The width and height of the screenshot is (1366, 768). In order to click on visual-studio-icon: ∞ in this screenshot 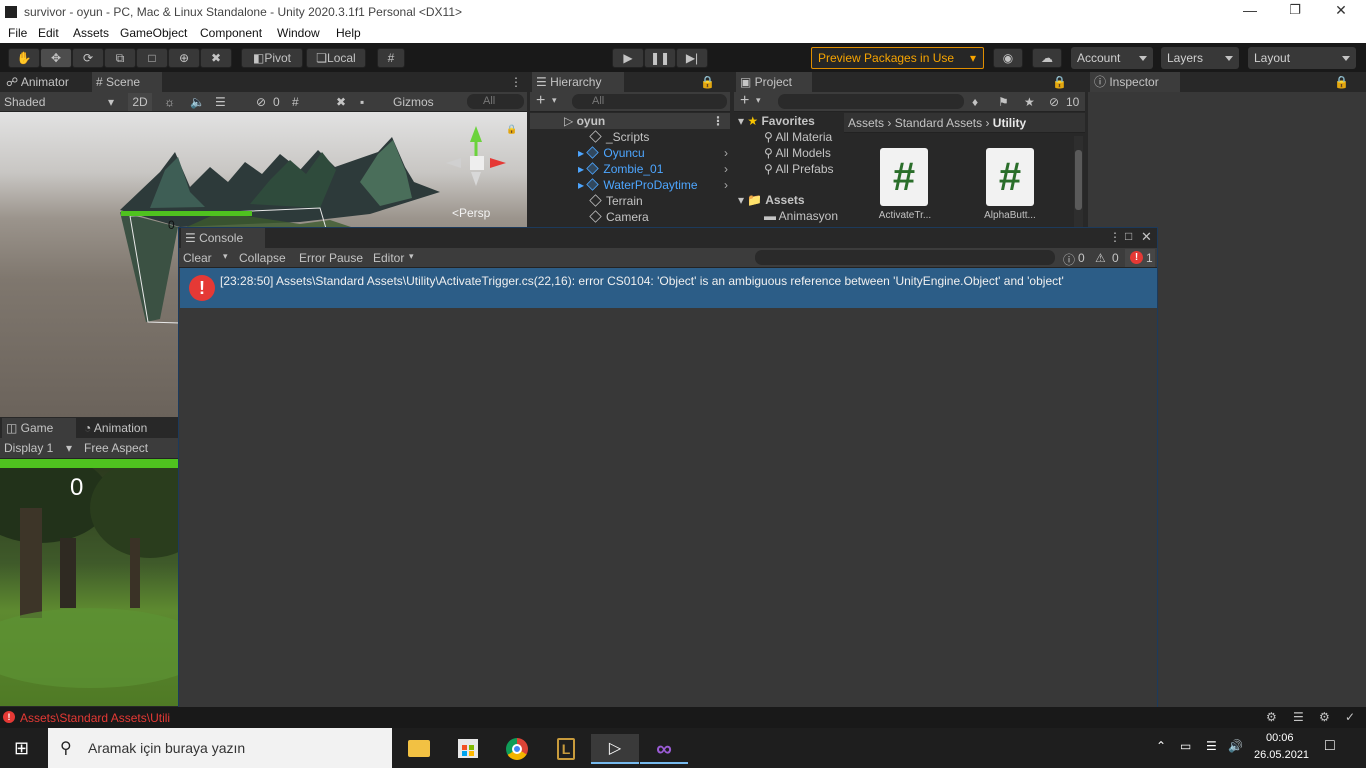, I will do `click(664, 749)`.